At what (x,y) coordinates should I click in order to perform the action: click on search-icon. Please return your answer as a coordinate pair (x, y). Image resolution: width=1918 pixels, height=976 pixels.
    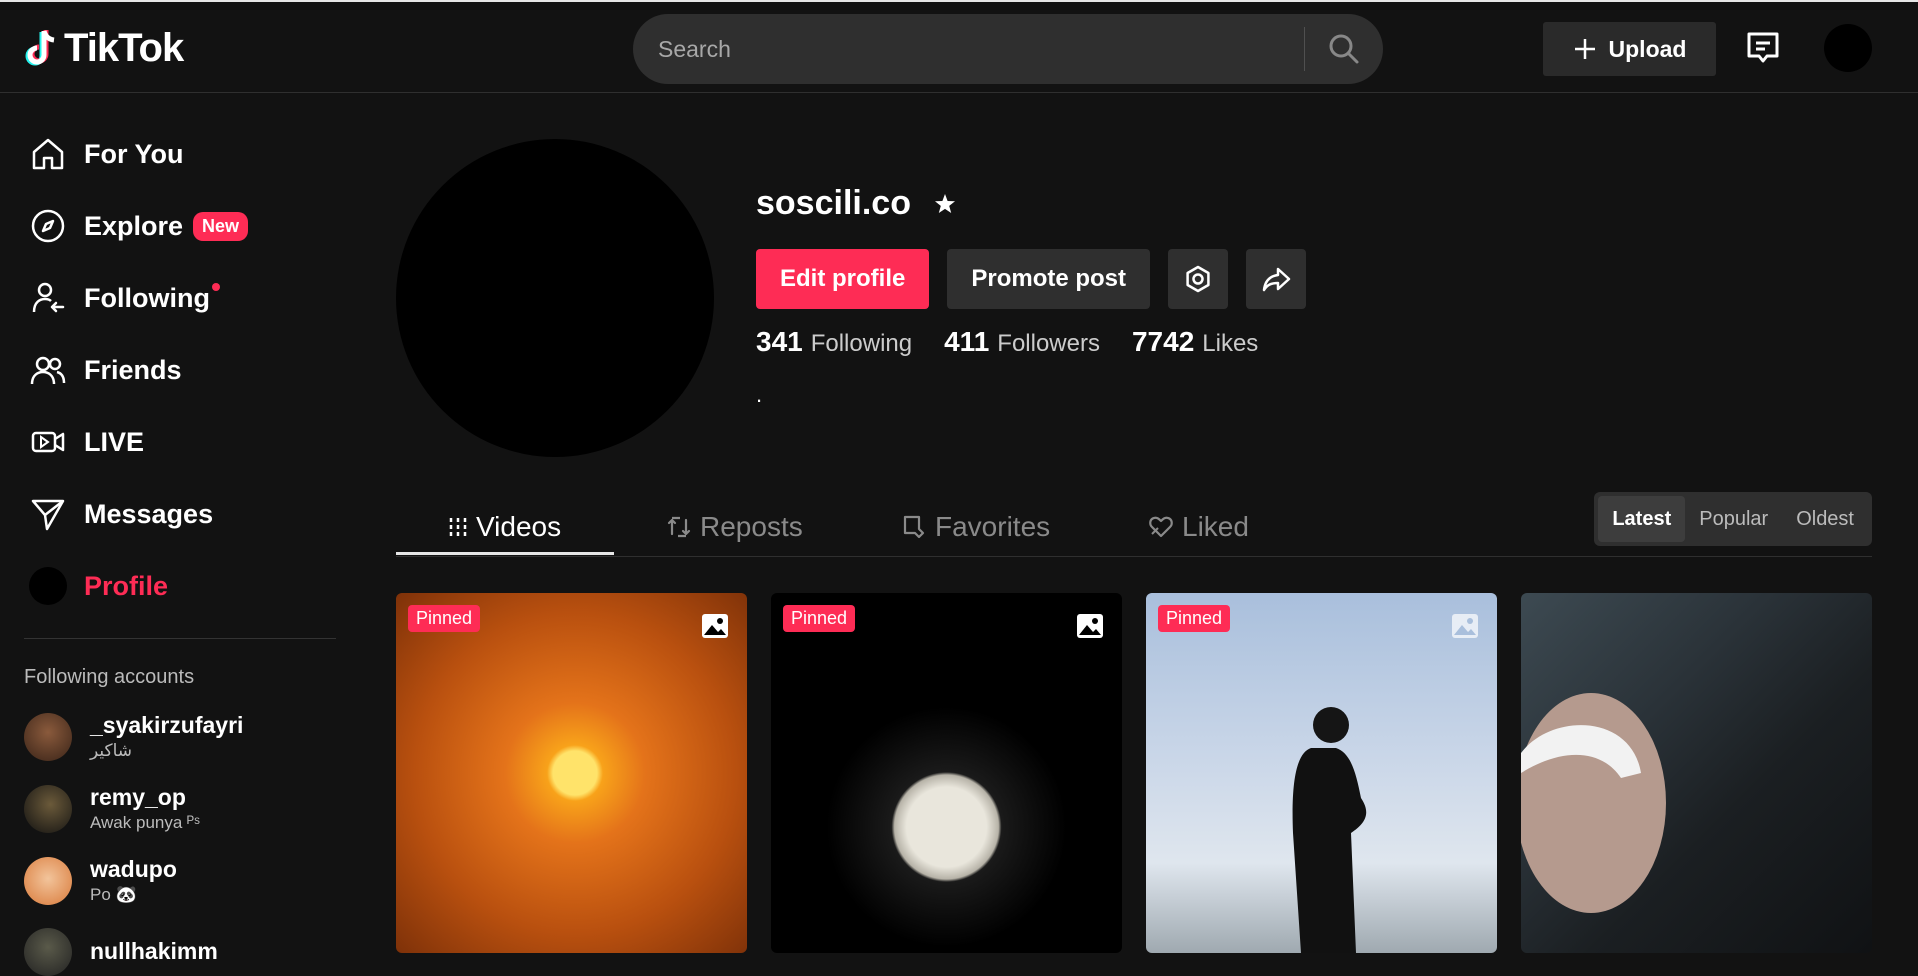
    Looking at the image, I should click on (1344, 49).